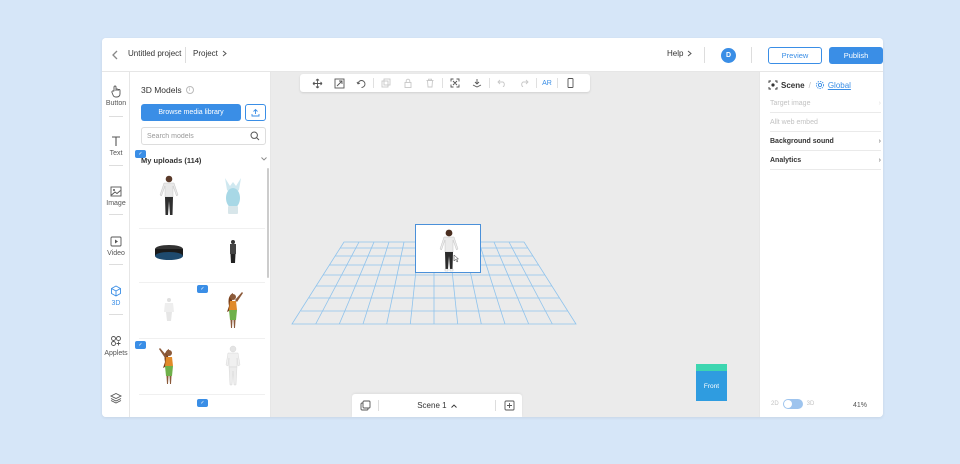  Describe the element at coordinates (115, 55) in the screenshot. I see `back-chevron-icon` at that location.